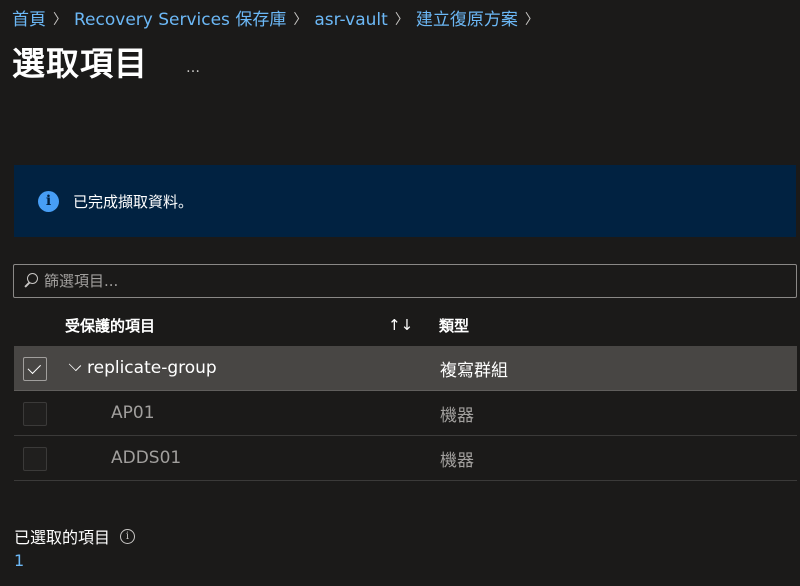  What do you see at coordinates (146, 458) in the screenshot?
I see `row-name: ADDS01` at bounding box center [146, 458].